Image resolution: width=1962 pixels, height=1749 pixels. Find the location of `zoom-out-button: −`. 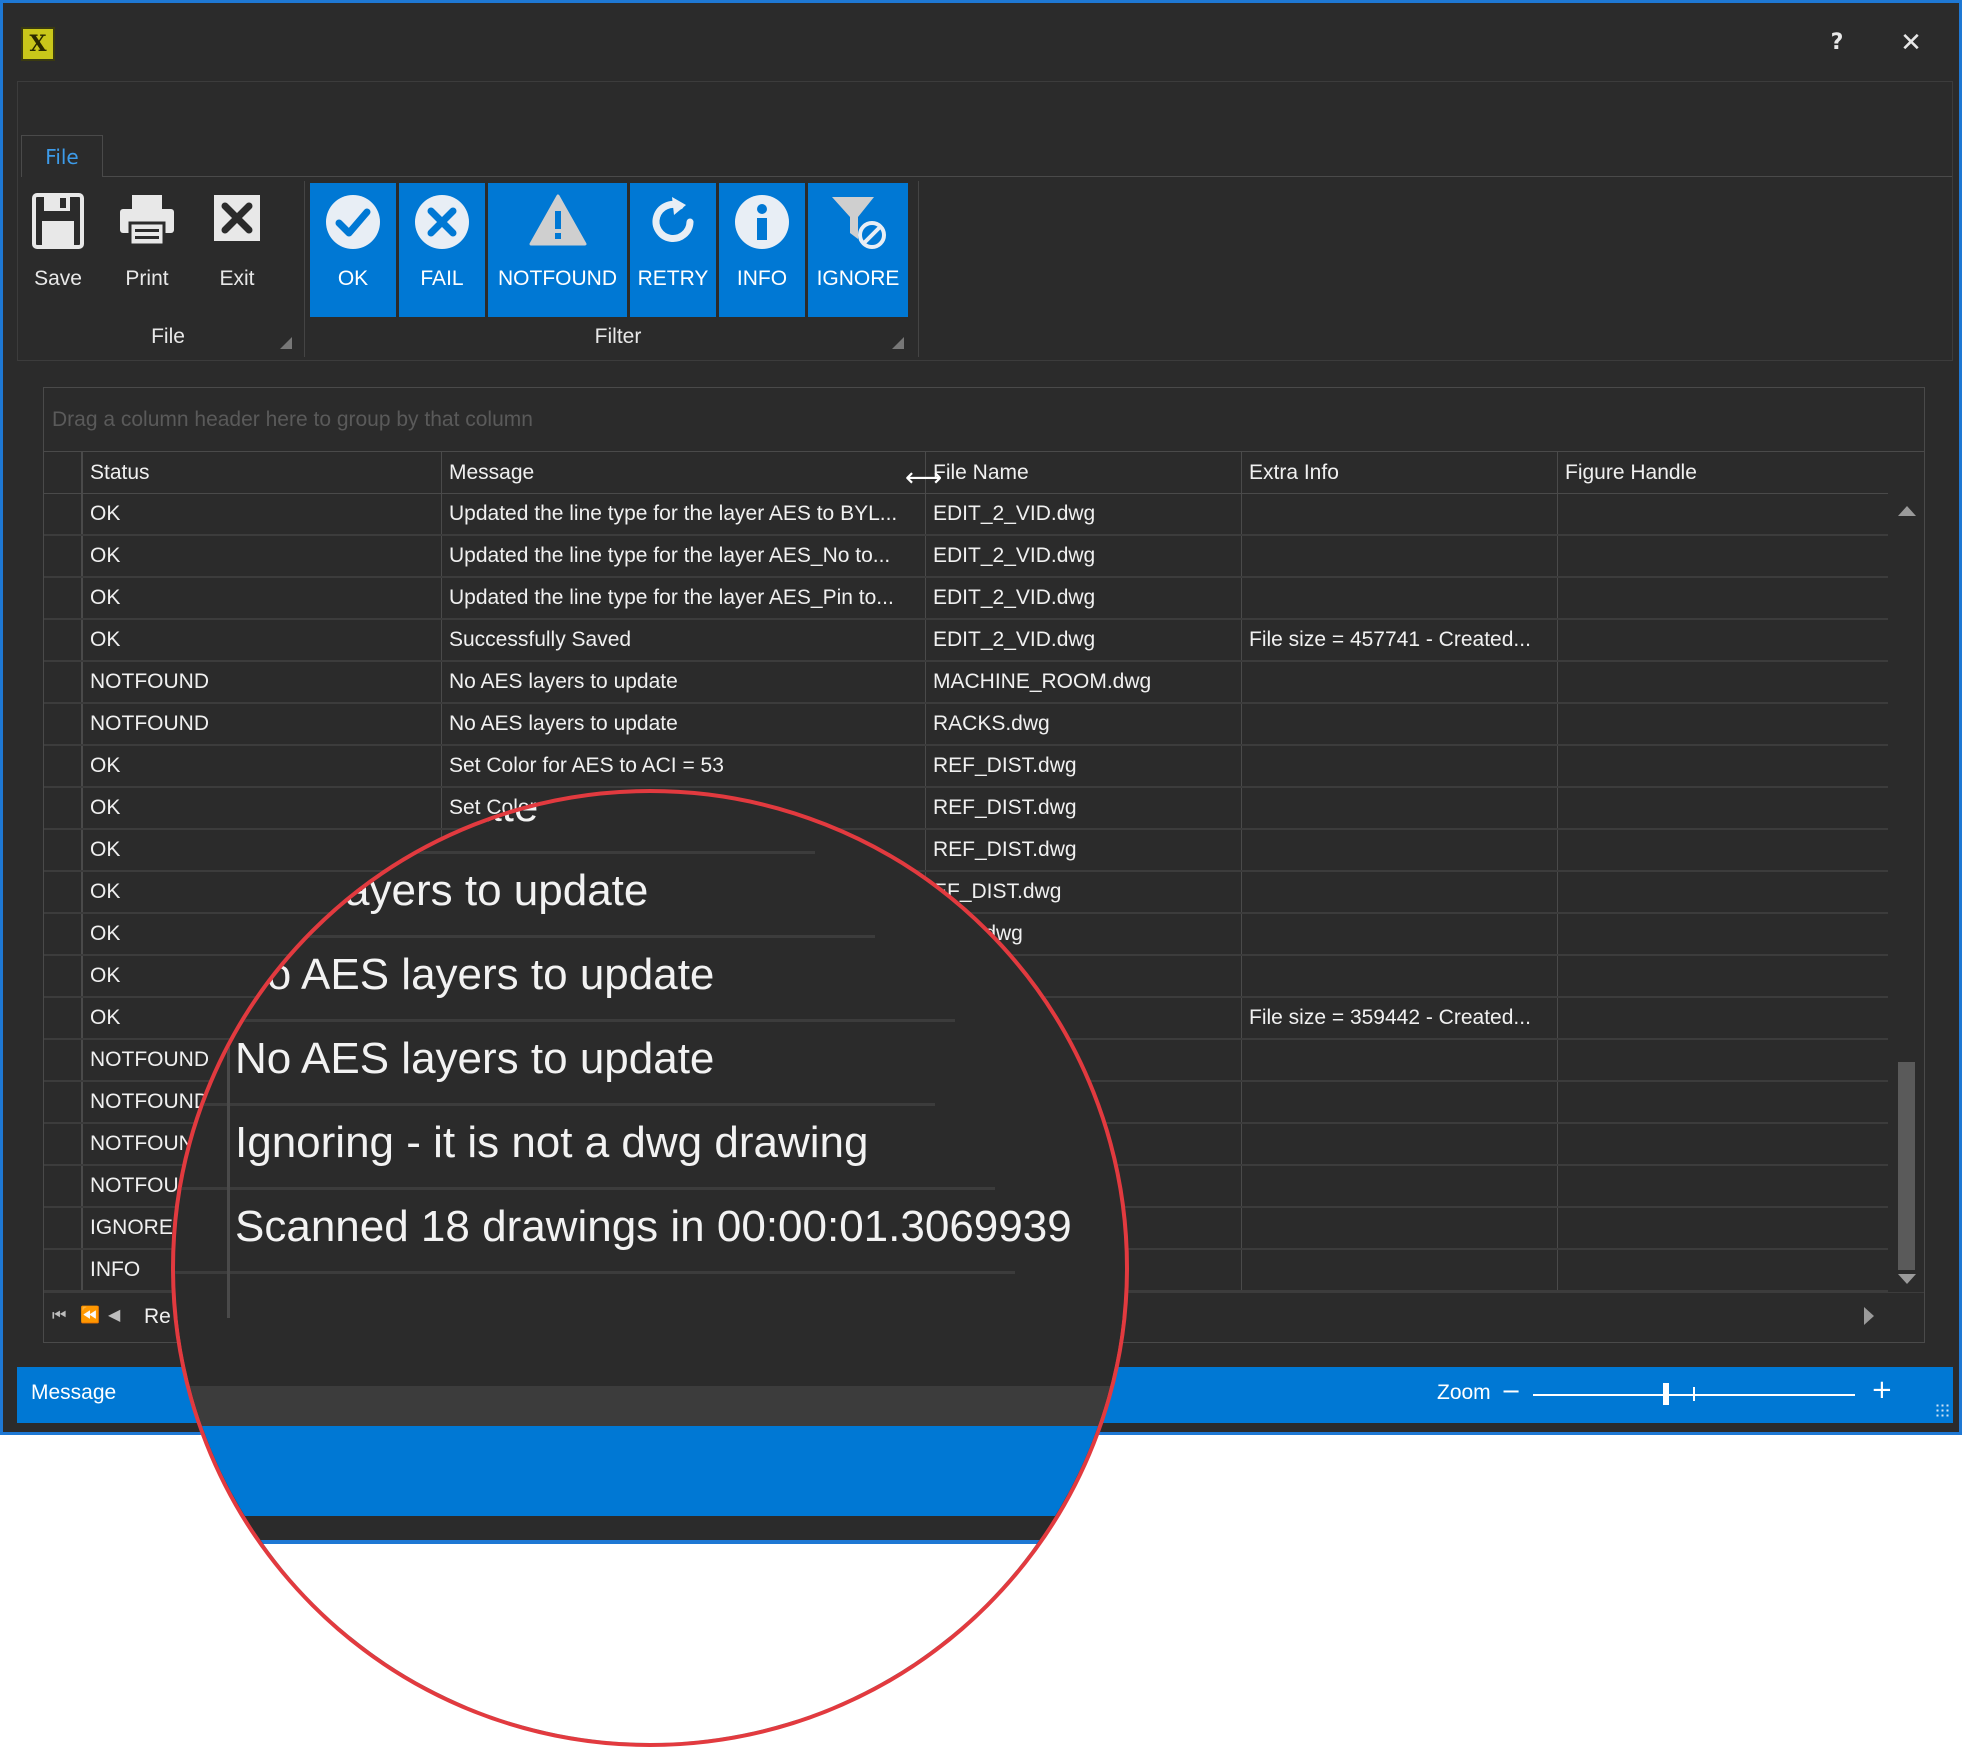

zoom-out-button: − is located at coordinates (1511, 1391).